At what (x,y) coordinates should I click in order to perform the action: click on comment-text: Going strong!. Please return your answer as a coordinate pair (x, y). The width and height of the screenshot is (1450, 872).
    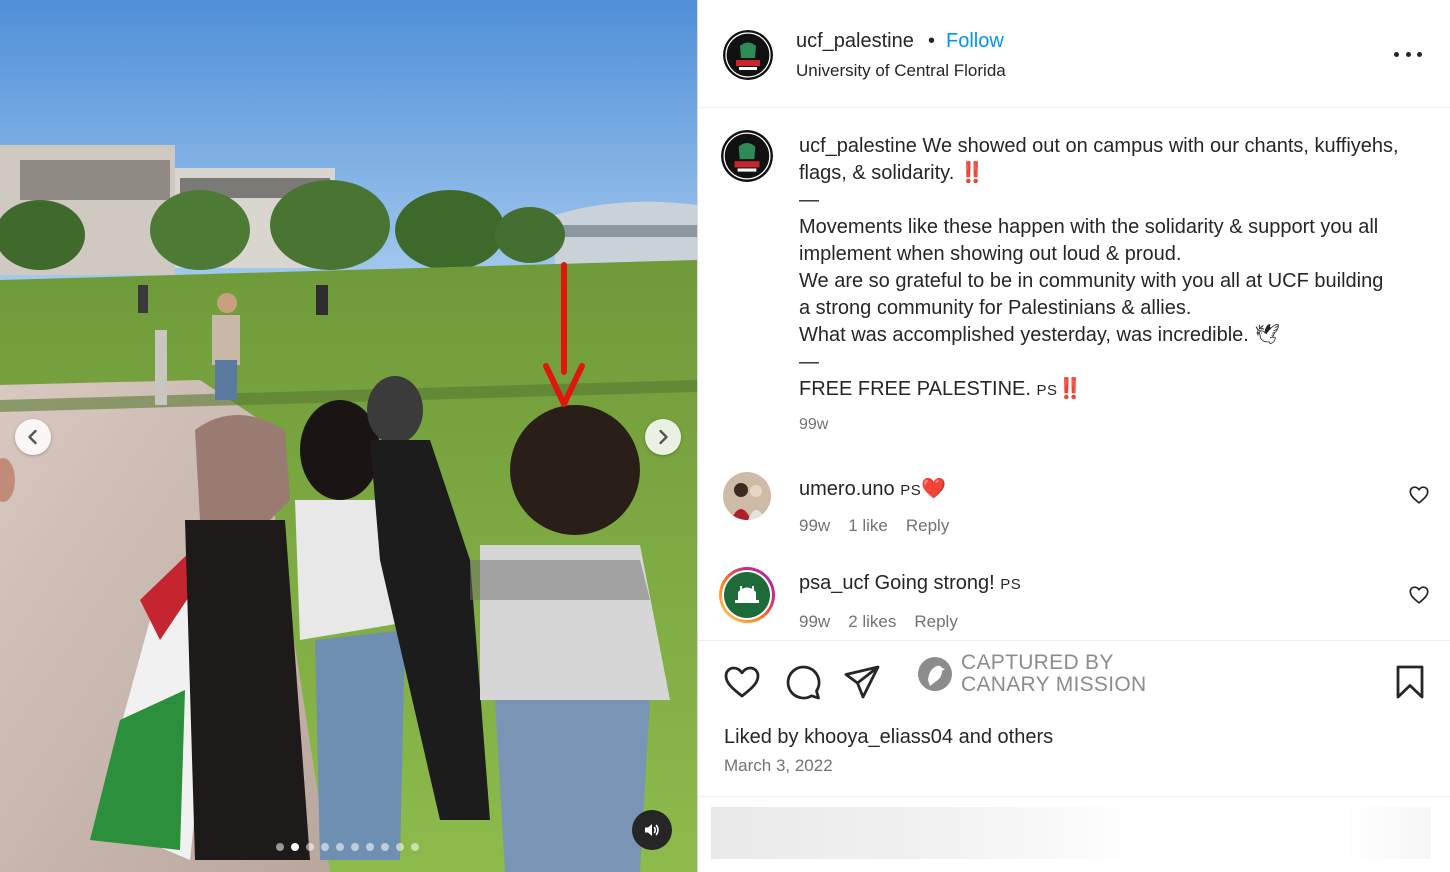
    Looking at the image, I should click on (935, 583).